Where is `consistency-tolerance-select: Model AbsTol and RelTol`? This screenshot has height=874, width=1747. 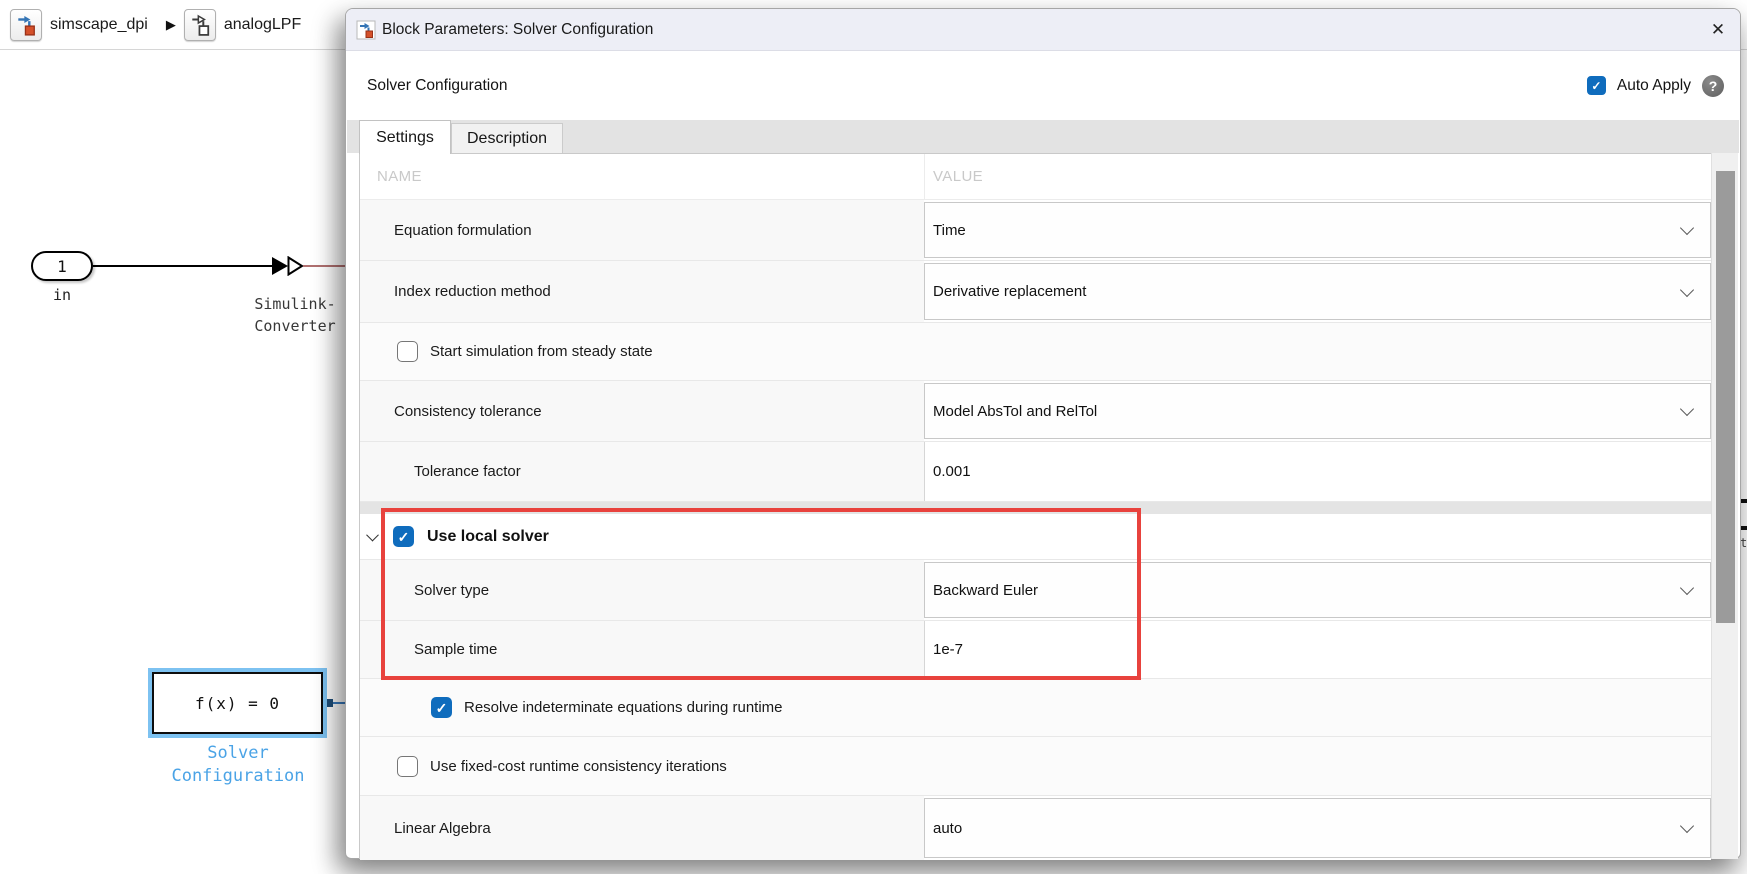 consistency-tolerance-select: Model AbsTol and RelTol is located at coordinates (1317, 411).